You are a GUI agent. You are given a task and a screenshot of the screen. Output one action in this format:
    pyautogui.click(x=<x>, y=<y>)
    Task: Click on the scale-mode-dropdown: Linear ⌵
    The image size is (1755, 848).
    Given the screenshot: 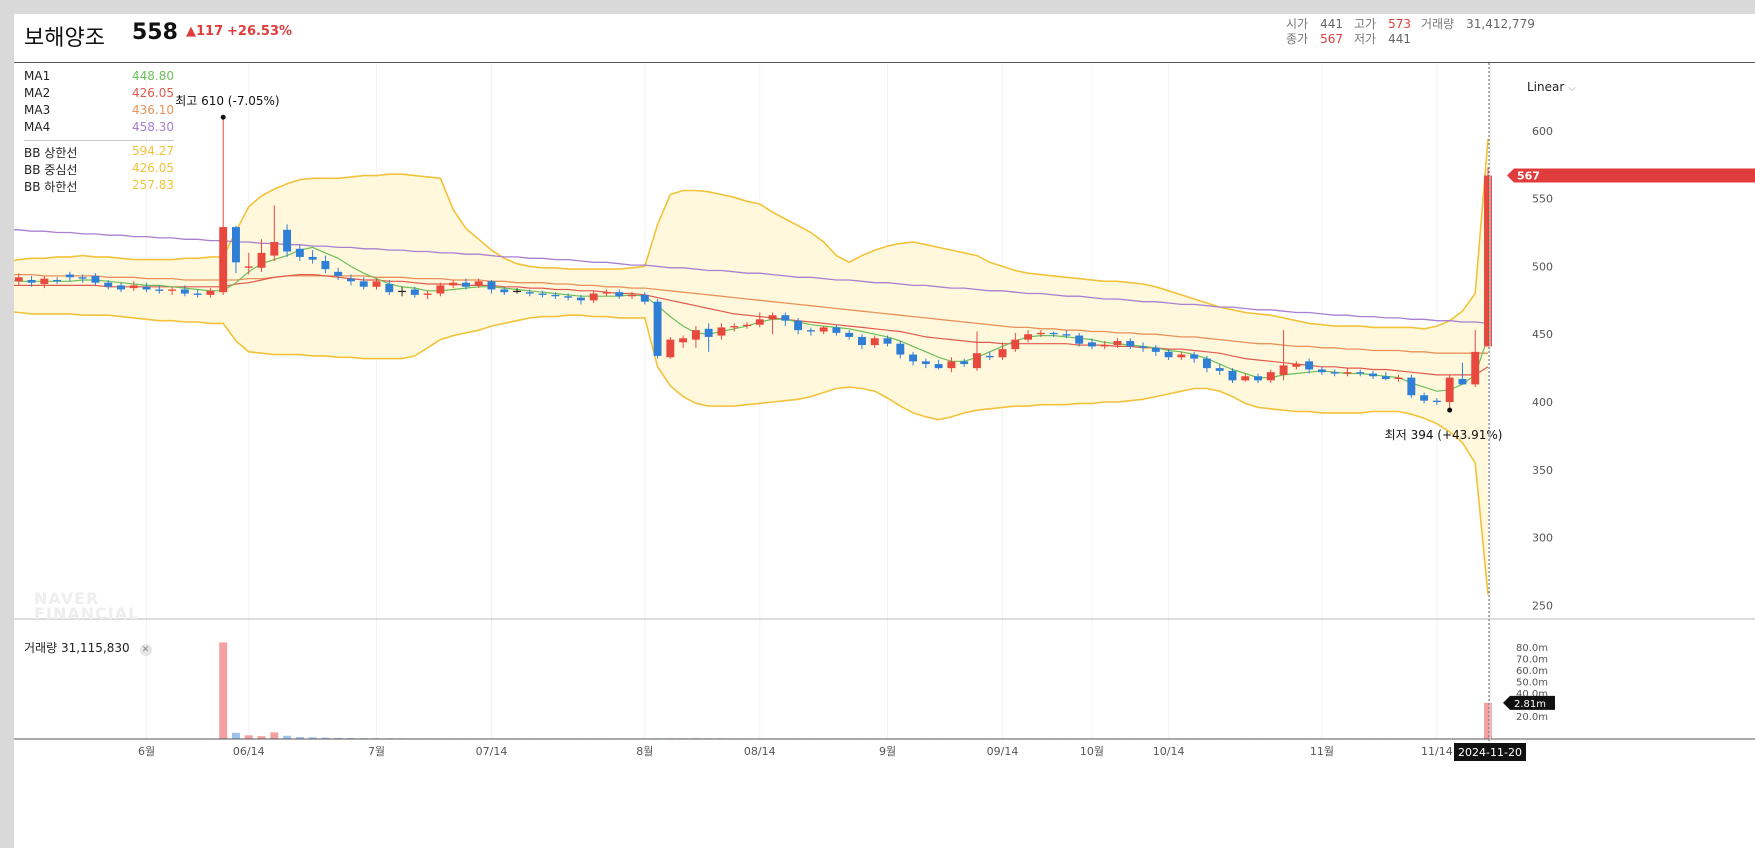 What is the action you would take?
    pyautogui.click(x=1551, y=87)
    